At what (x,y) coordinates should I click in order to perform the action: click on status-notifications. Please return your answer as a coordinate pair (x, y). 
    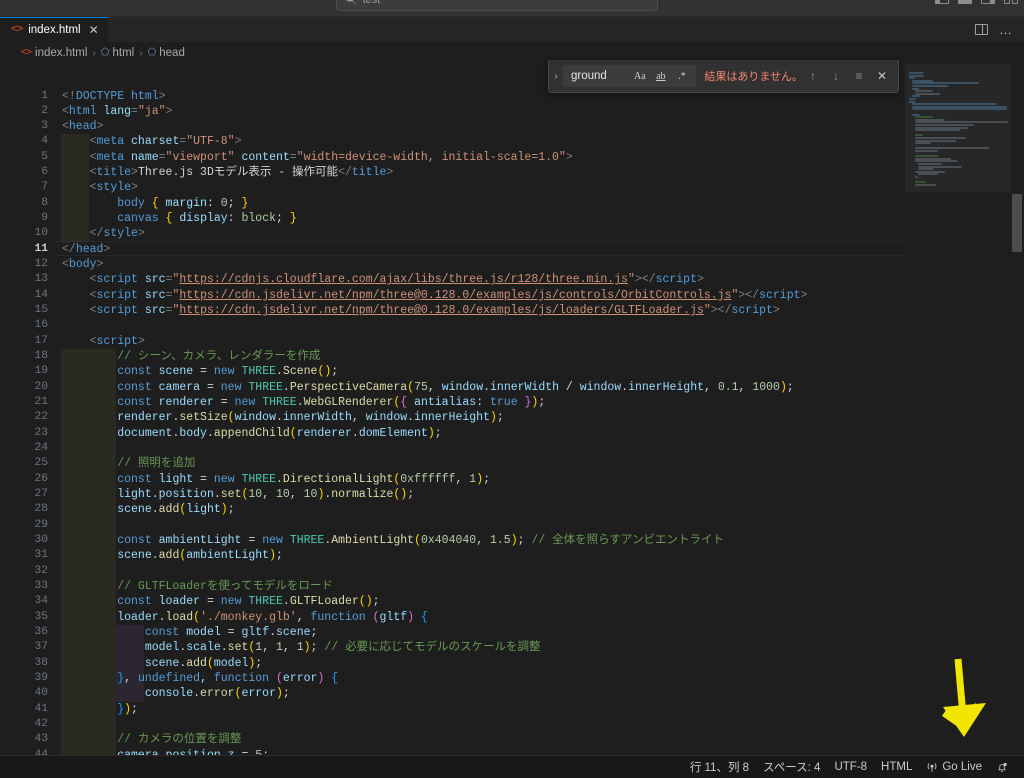
    Looking at the image, I should click on (1002, 767).